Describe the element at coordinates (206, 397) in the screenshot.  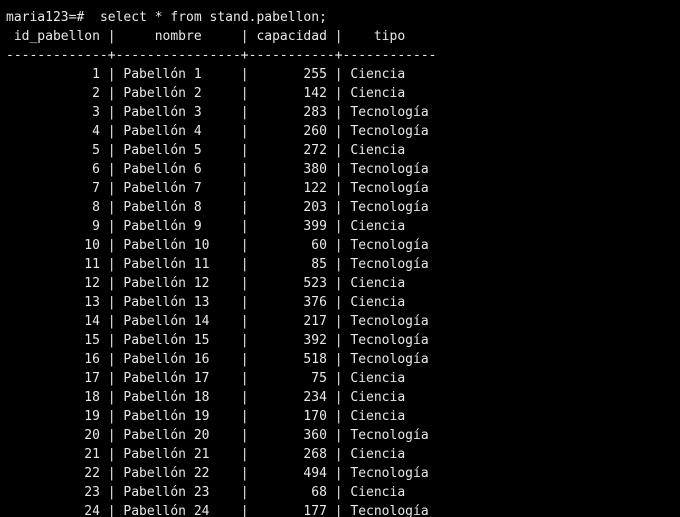
I see `table-row: 18 | Pabellón 18 | 234 | Ciencia` at that location.